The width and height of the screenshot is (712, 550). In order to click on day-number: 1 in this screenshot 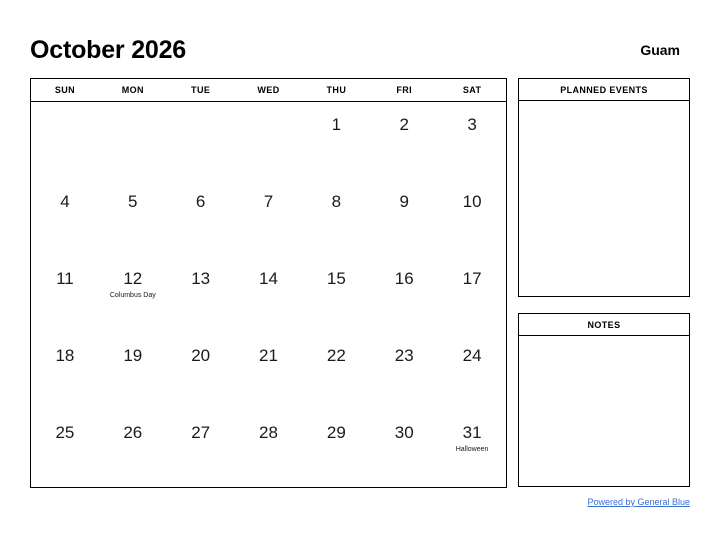, I will do `click(336, 124)`.